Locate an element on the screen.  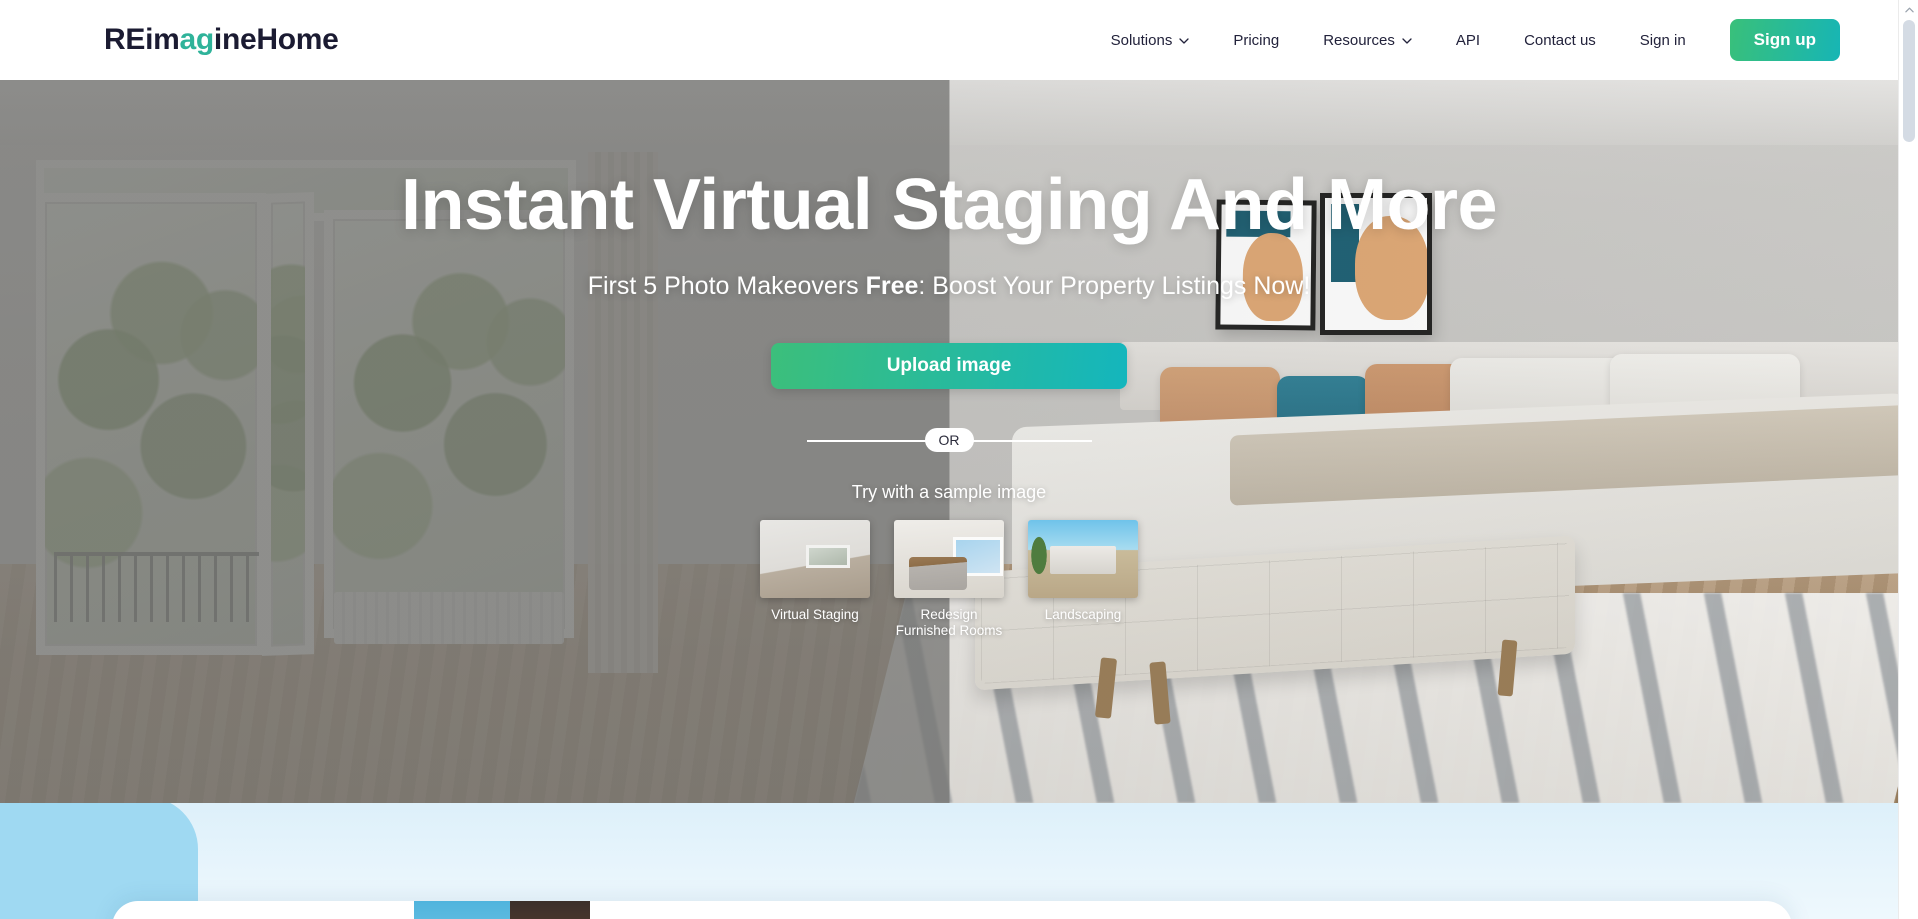
house-exterior-thumbnail is located at coordinates (1083, 558).